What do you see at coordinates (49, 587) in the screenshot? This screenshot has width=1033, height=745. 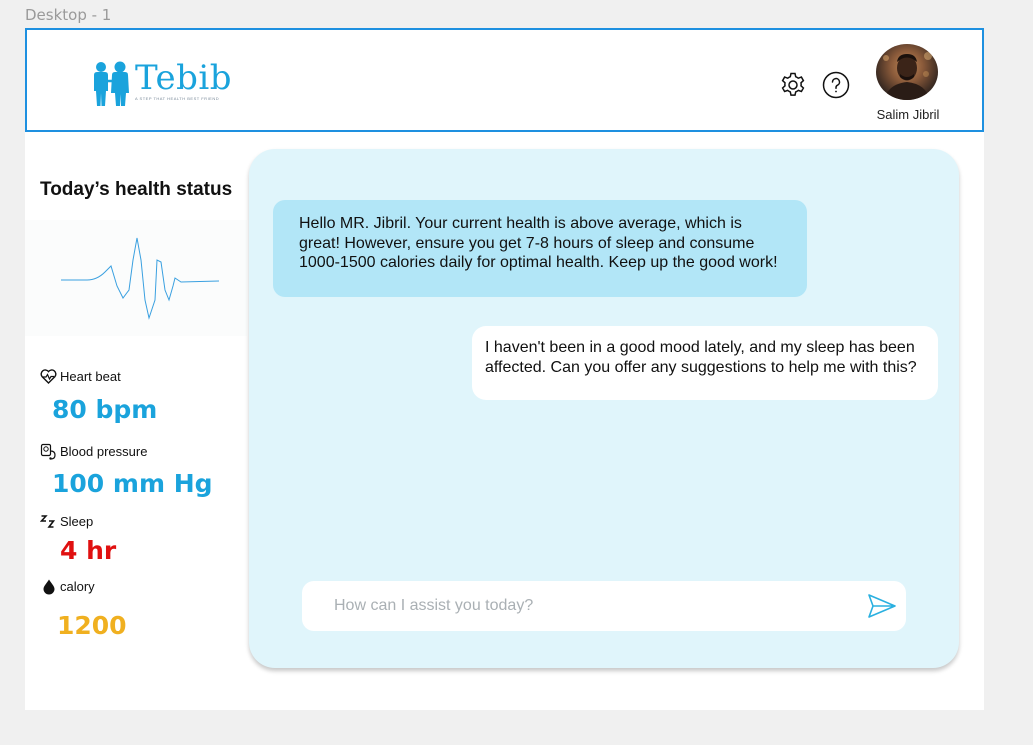 I see `drop-icon` at bounding box center [49, 587].